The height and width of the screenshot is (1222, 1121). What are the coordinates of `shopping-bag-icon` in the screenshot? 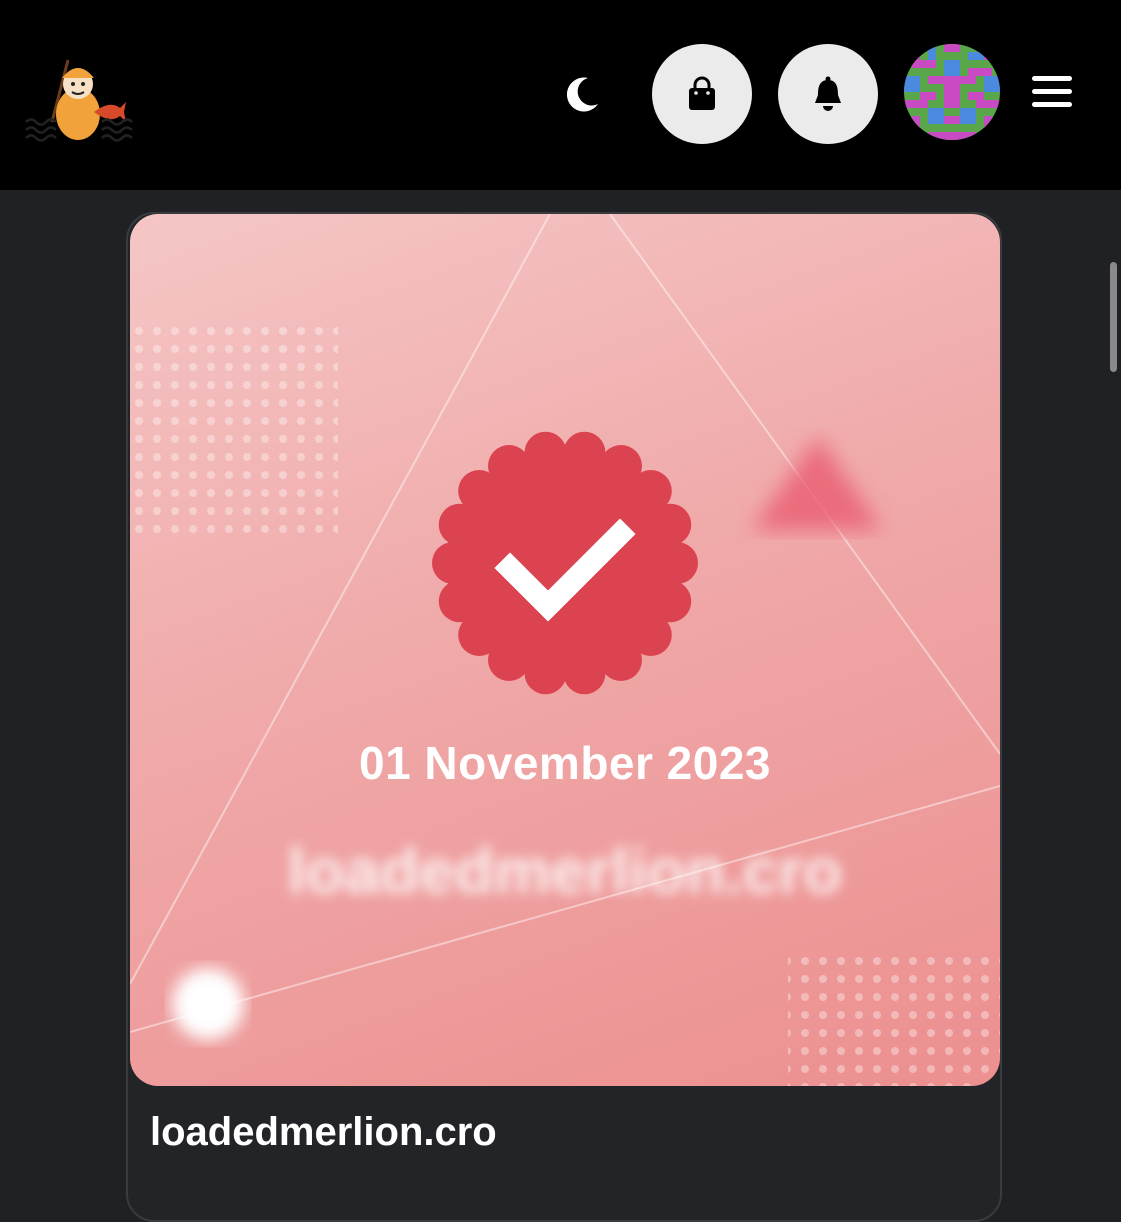 It's located at (702, 93).